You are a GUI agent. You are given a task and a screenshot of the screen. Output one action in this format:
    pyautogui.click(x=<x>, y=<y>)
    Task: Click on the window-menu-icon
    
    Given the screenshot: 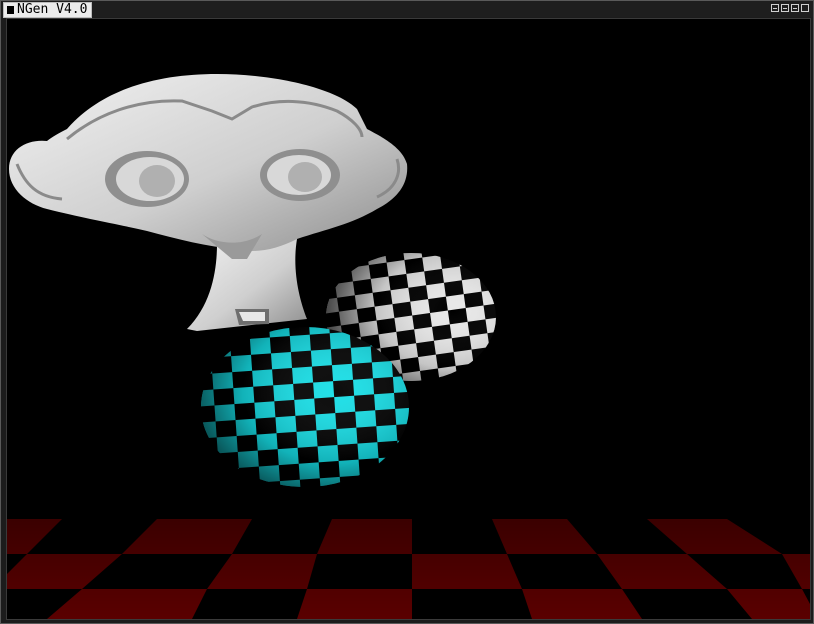 What is the action you would take?
    pyautogui.click(x=10, y=10)
    